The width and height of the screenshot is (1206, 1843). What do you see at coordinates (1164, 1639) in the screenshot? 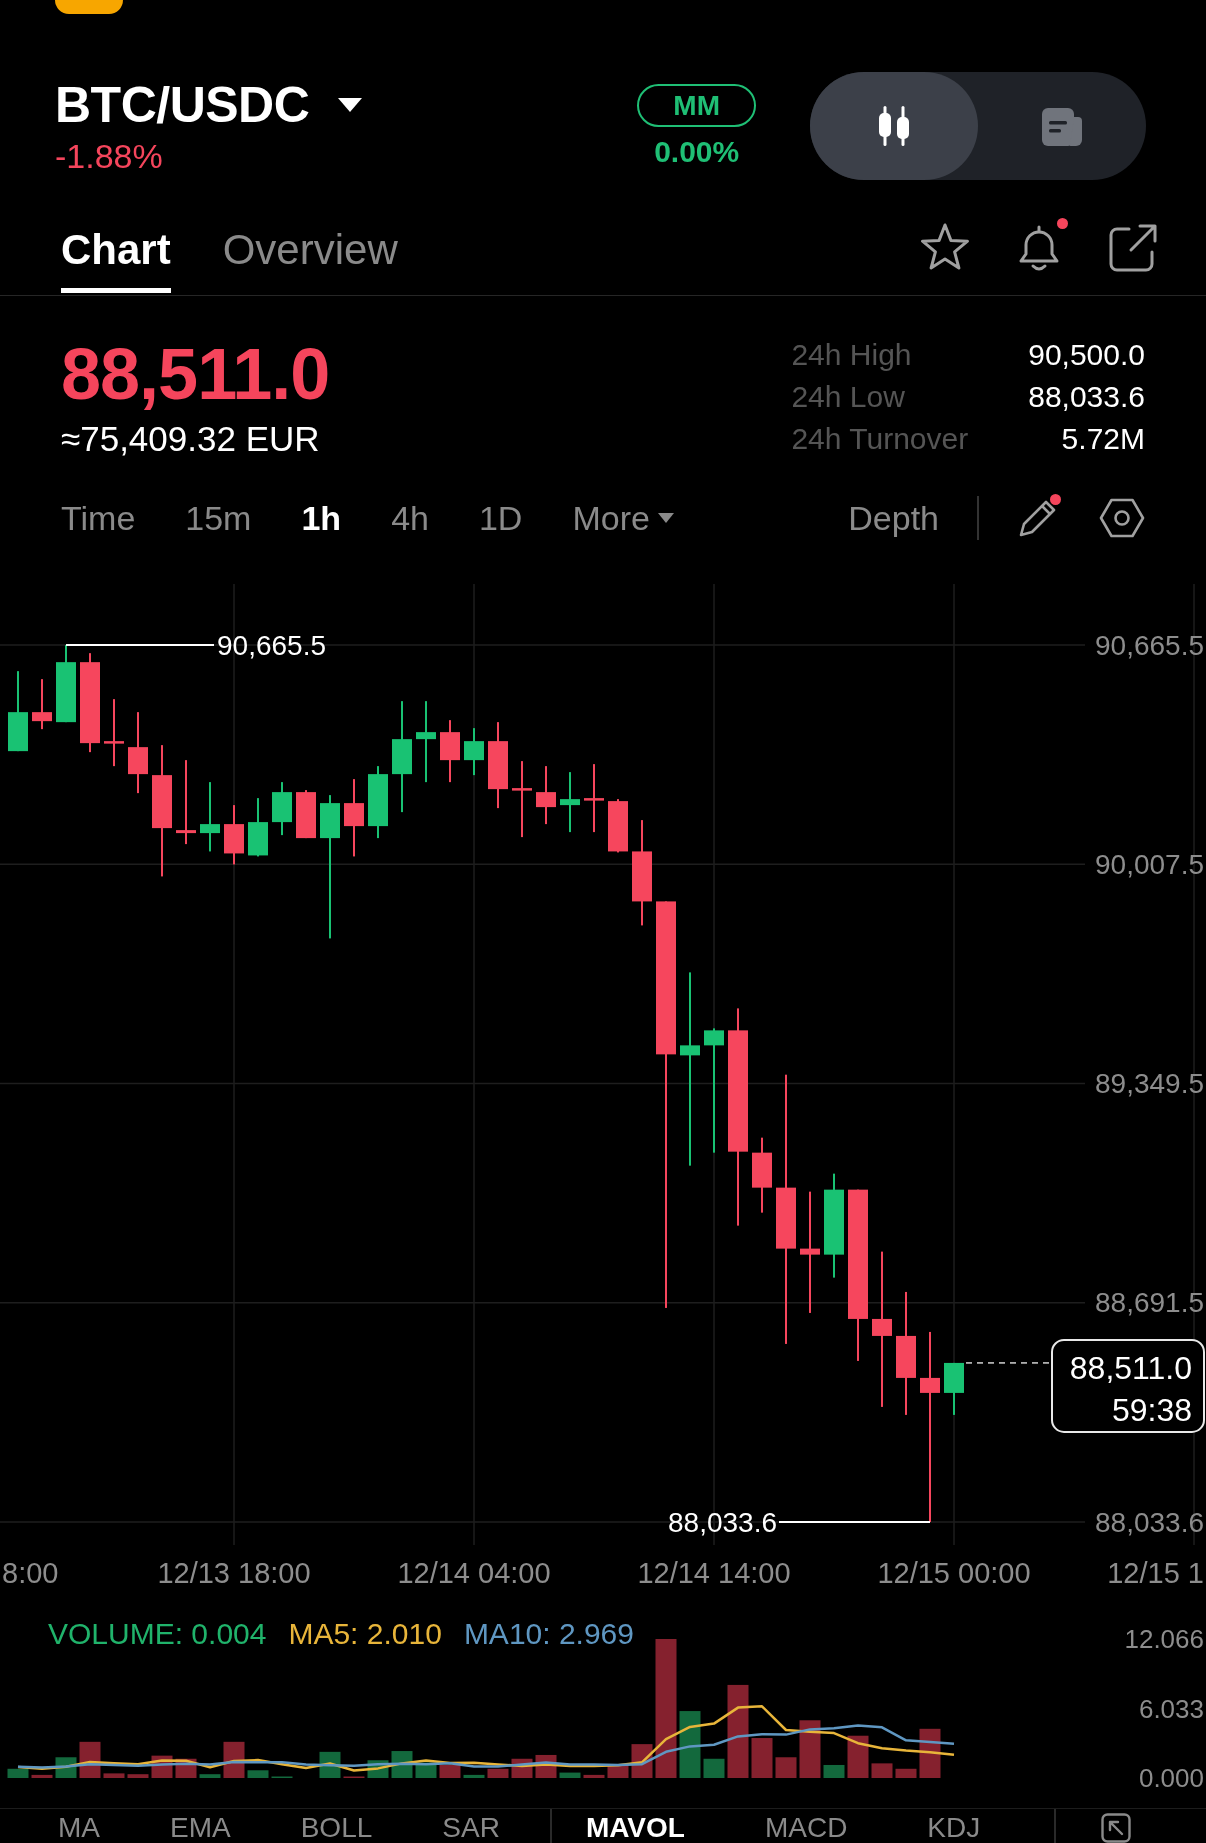
I see `volume-axis-label: 12.066` at bounding box center [1164, 1639].